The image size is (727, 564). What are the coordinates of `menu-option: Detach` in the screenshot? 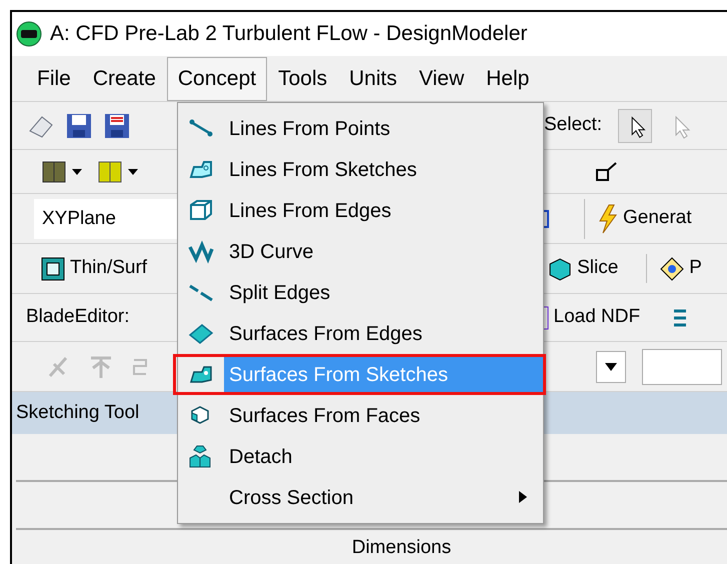 It's located at (360, 456).